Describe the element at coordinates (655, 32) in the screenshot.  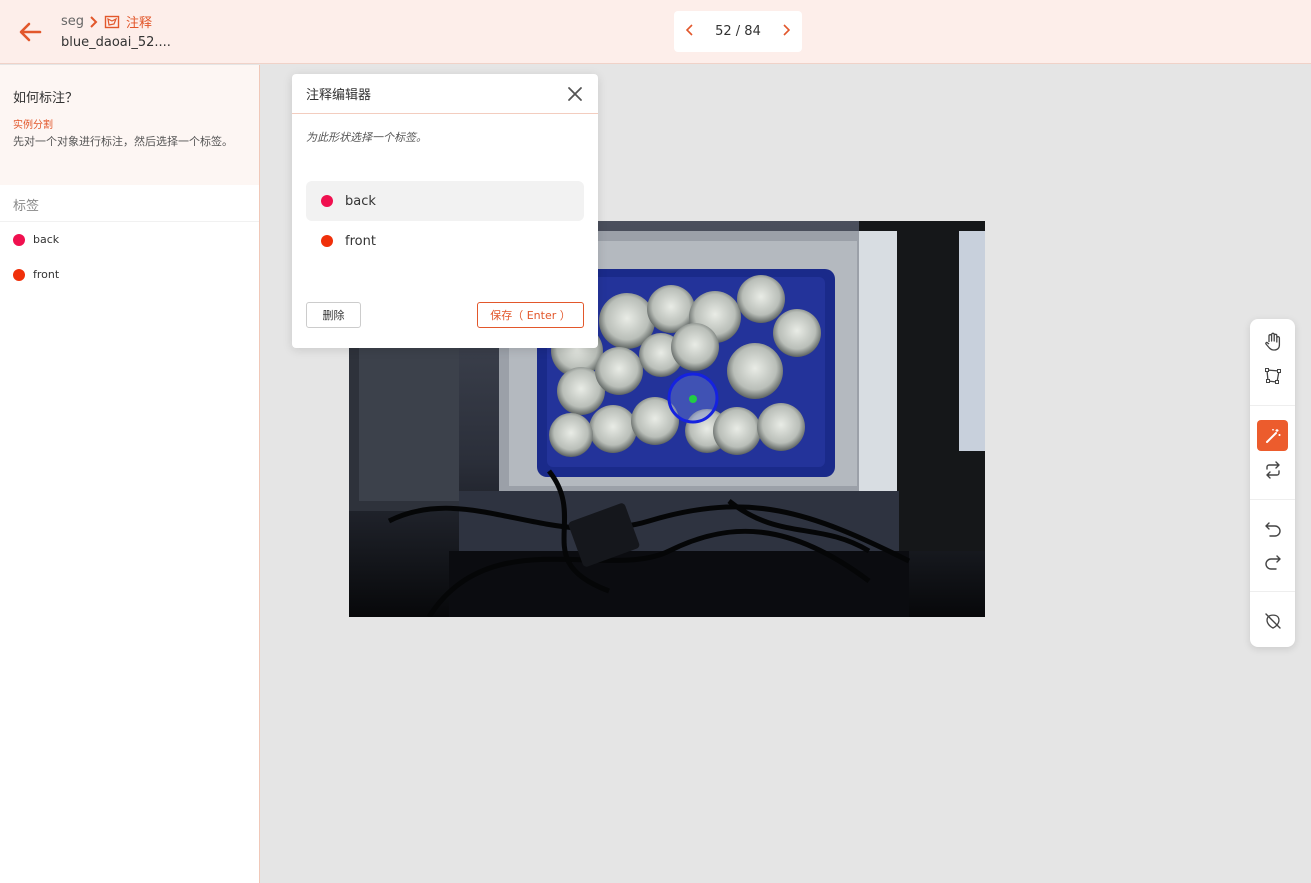
I see `top-header: seg 注释 blue_daoai_52.... 52 / 84` at that location.